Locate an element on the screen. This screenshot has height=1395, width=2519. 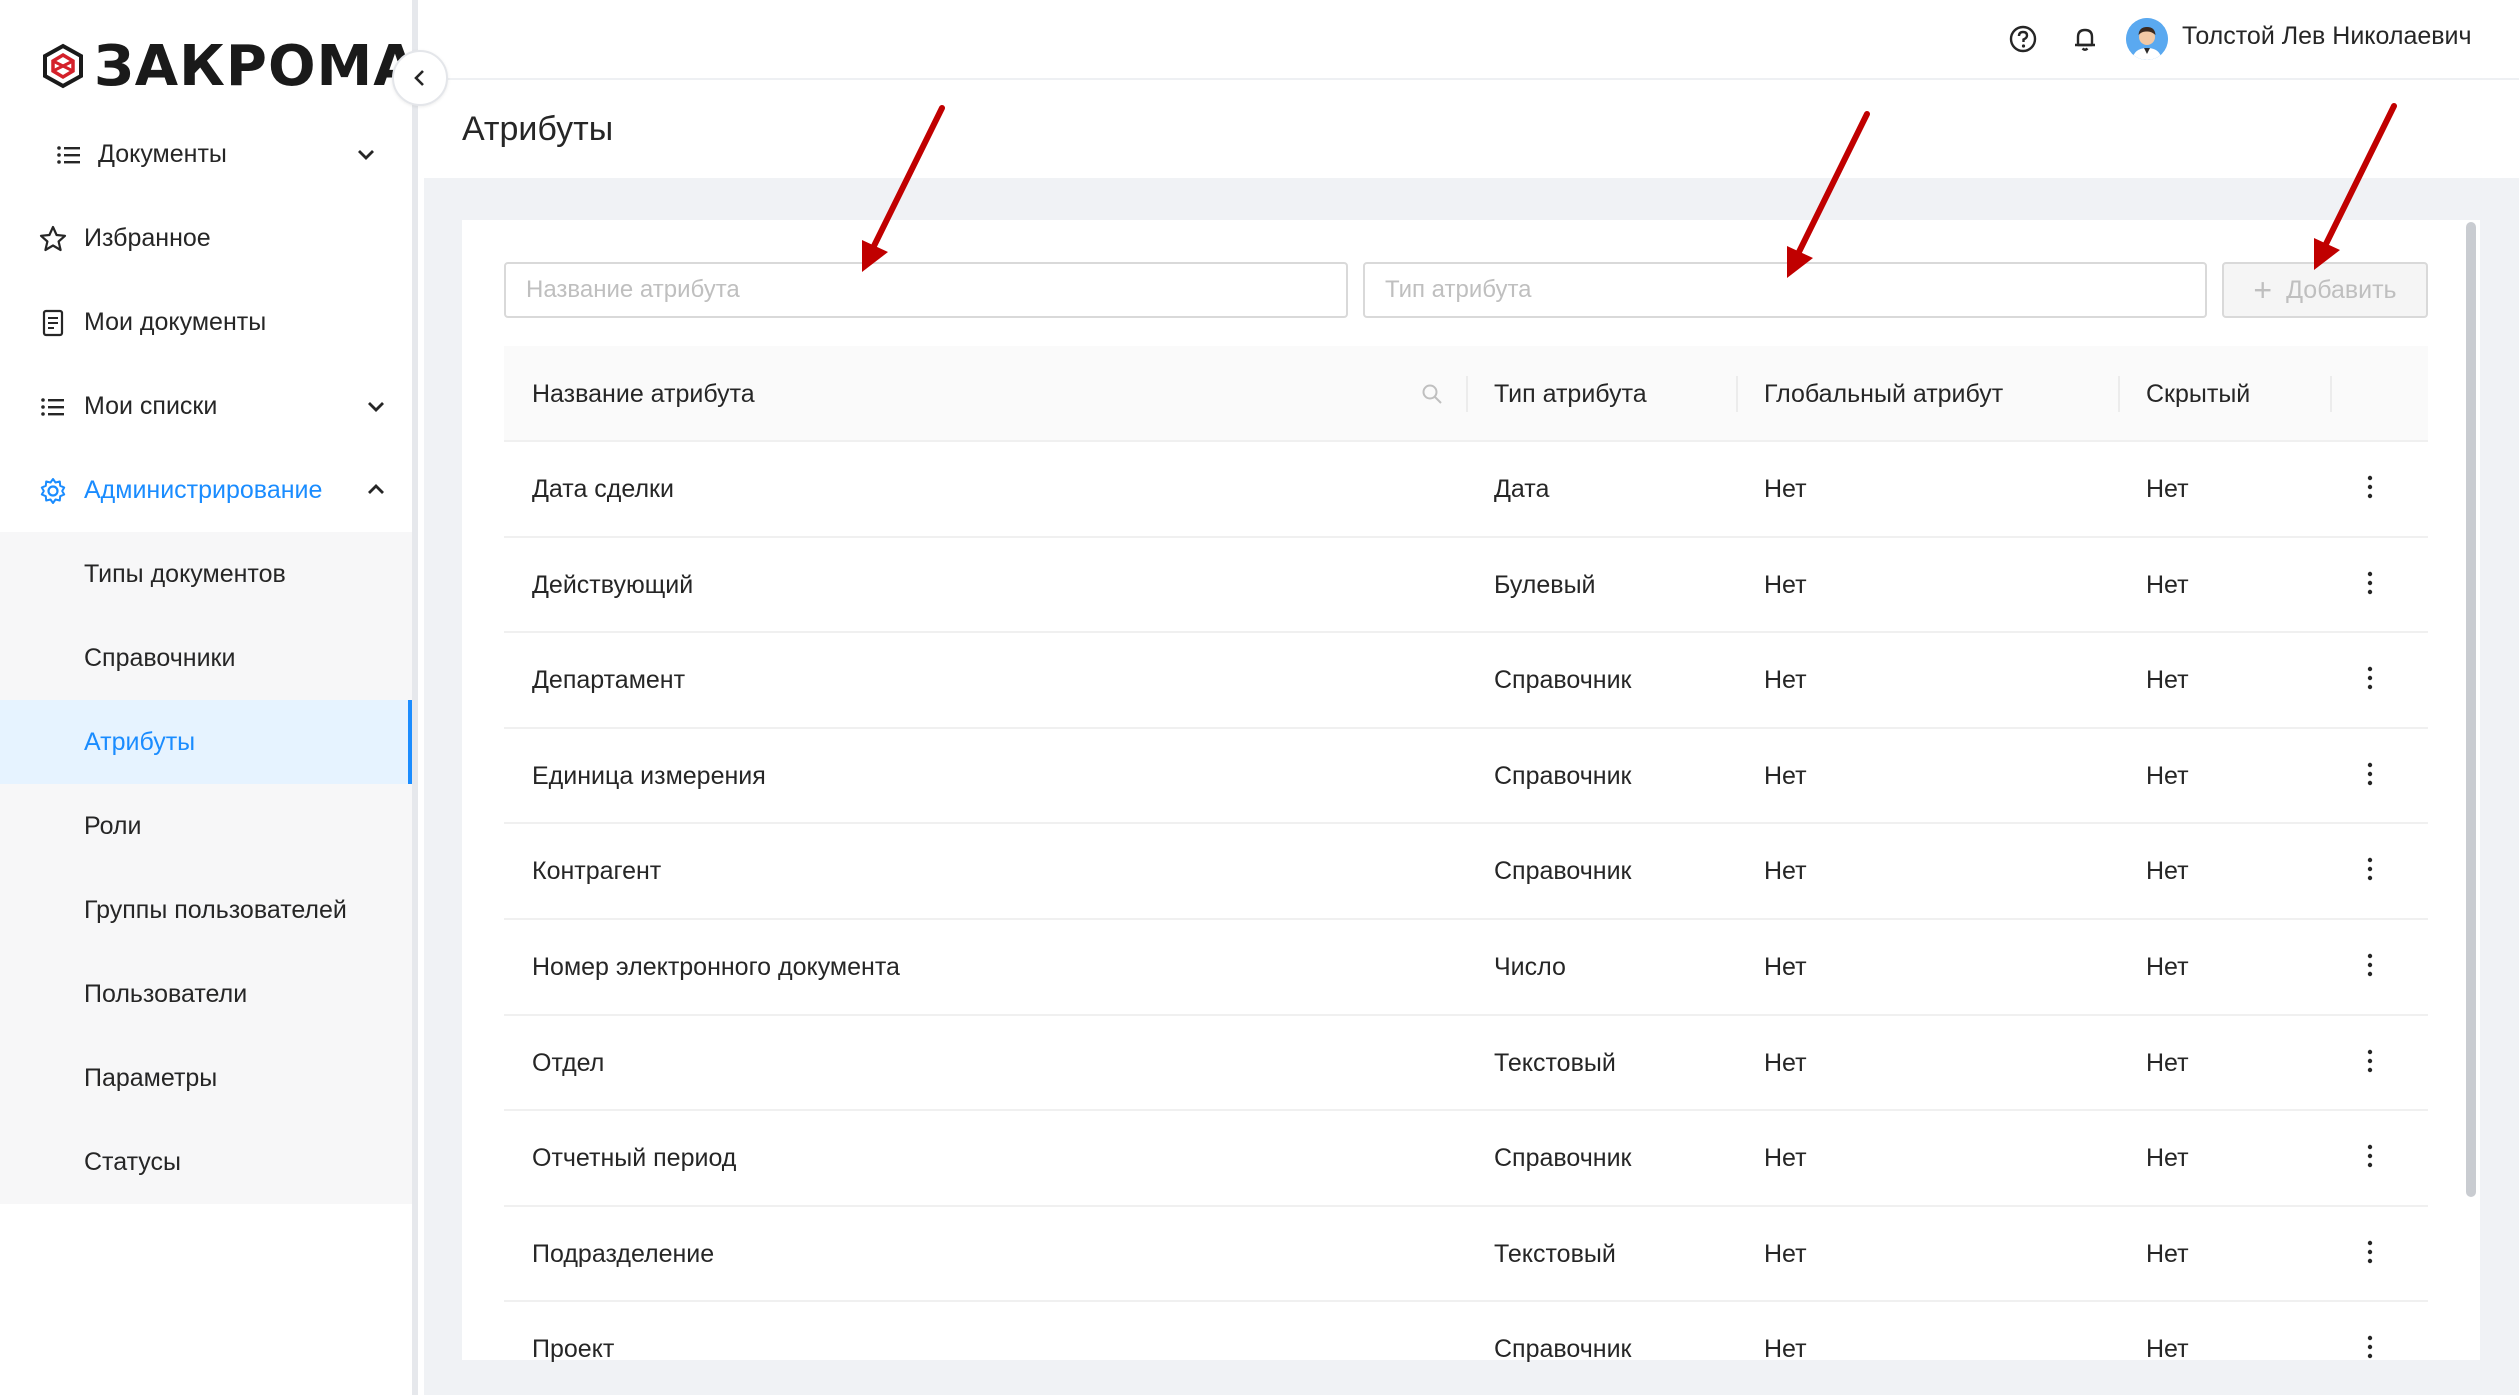
table-row: Дата сделки Дата Нет Нет is located at coordinates (1466, 490).